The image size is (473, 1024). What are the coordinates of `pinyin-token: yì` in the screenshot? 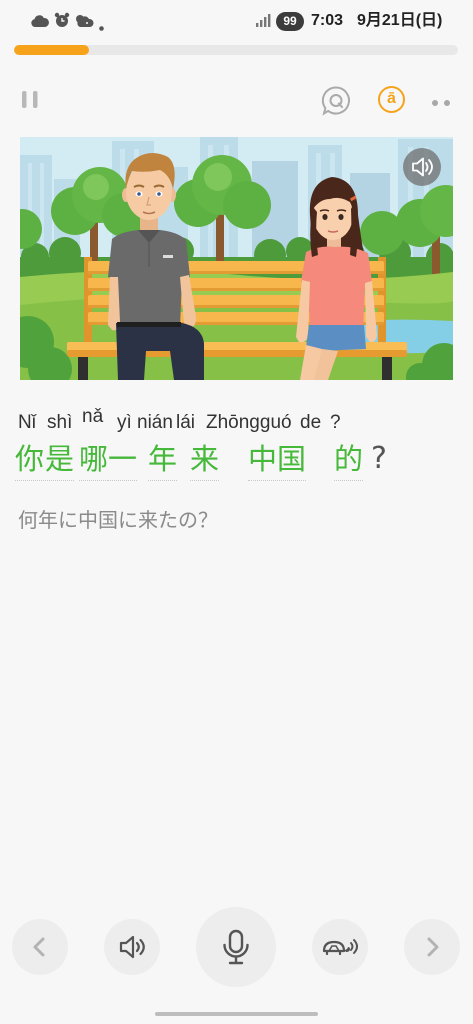 It's located at (124, 423).